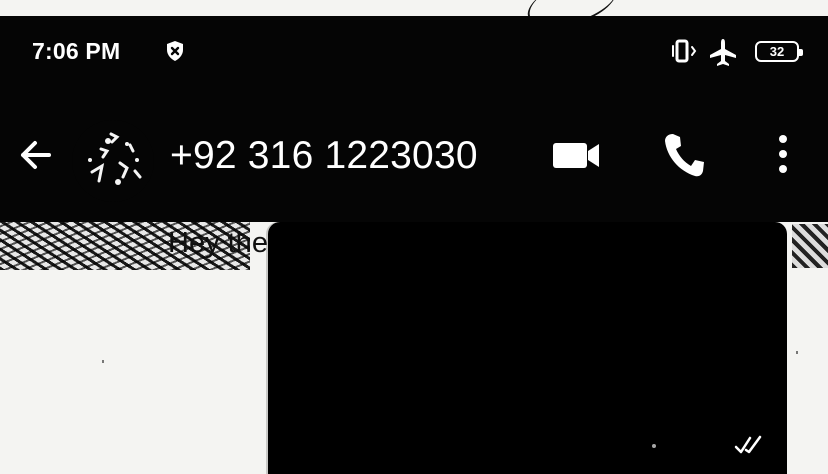 Image resolution: width=828 pixels, height=474 pixels. What do you see at coordinates (113, 161) in the screenshot?
I see `contact-avatar` at bounding box center [113, 161].